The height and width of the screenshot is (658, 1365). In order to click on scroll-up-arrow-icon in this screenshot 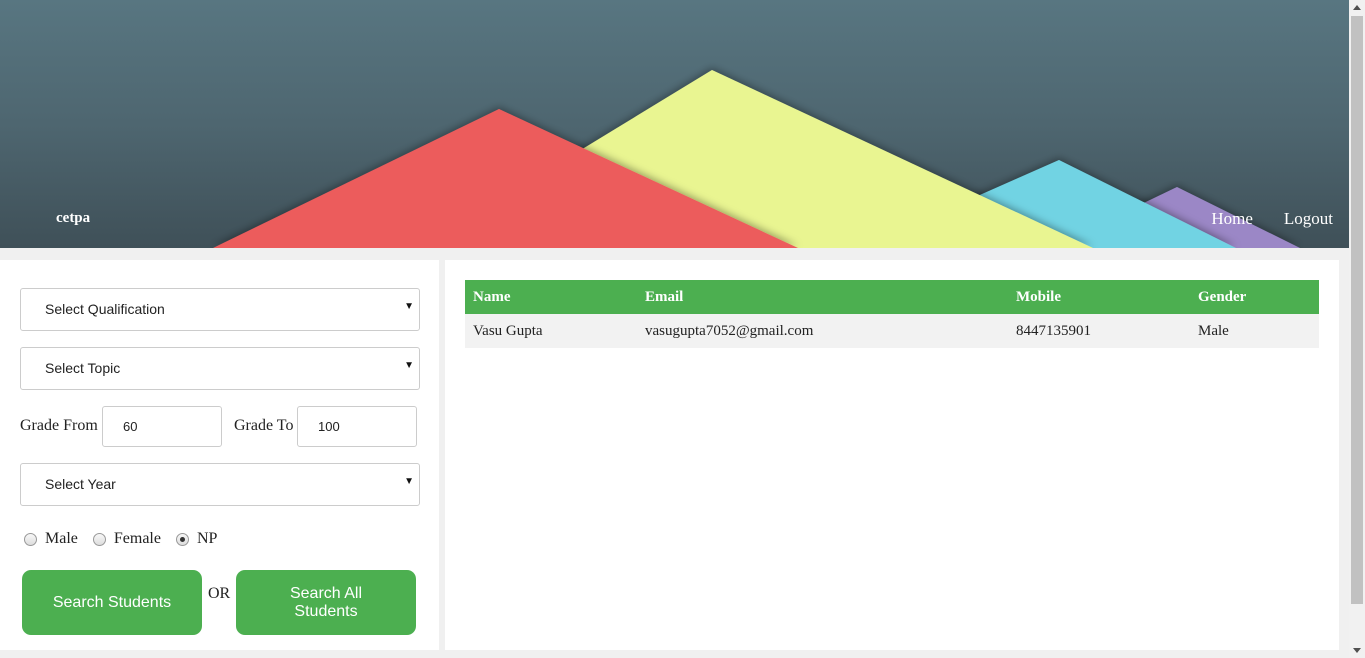, I will do `click(1357, 8)`.